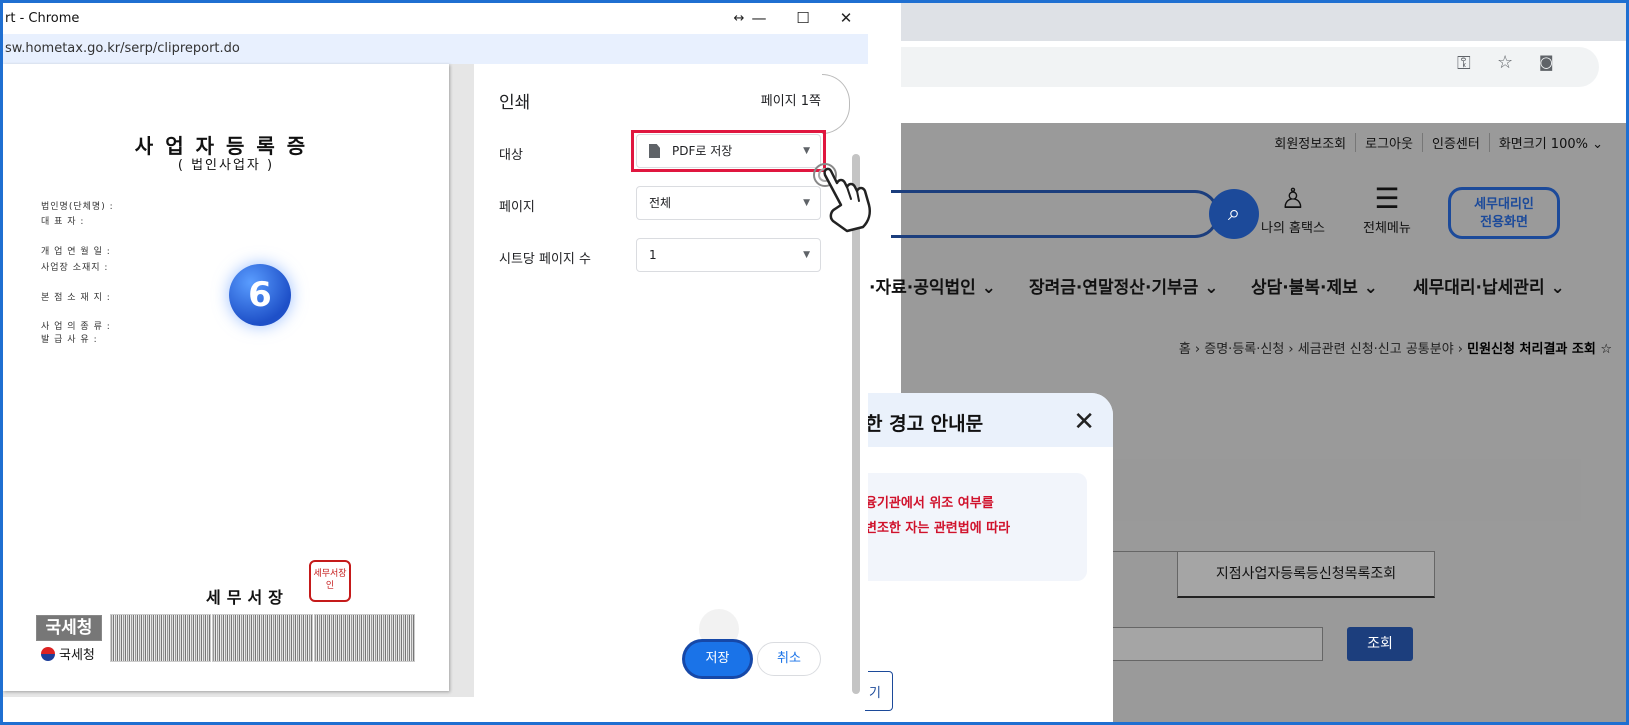 The width and height of the screenshot is (1629, 725). I want to click on modal-warning-line1: 융기관에서 위조 여부를, so click(929, 503).